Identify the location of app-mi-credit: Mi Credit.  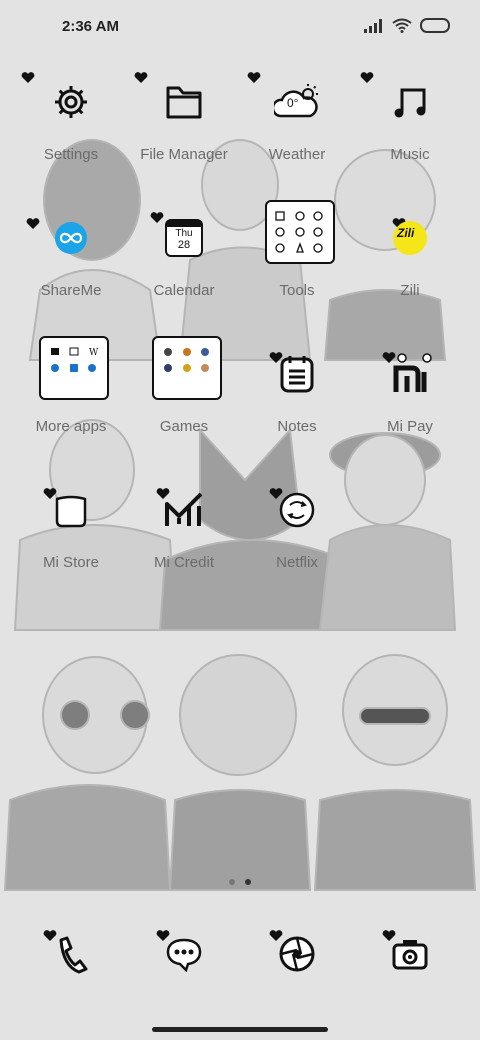
(184, 535).